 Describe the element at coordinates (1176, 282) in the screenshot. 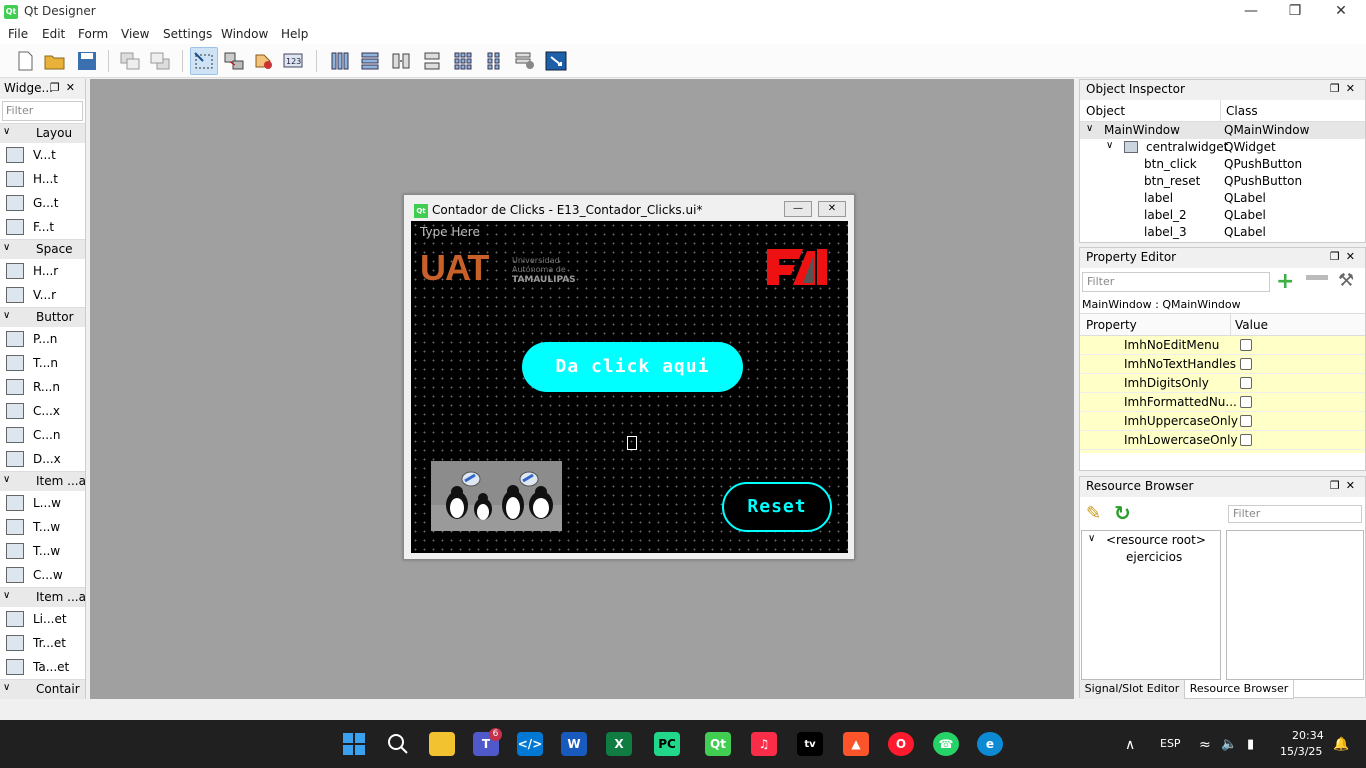

I see `property-filter-input: Filter` at that location.